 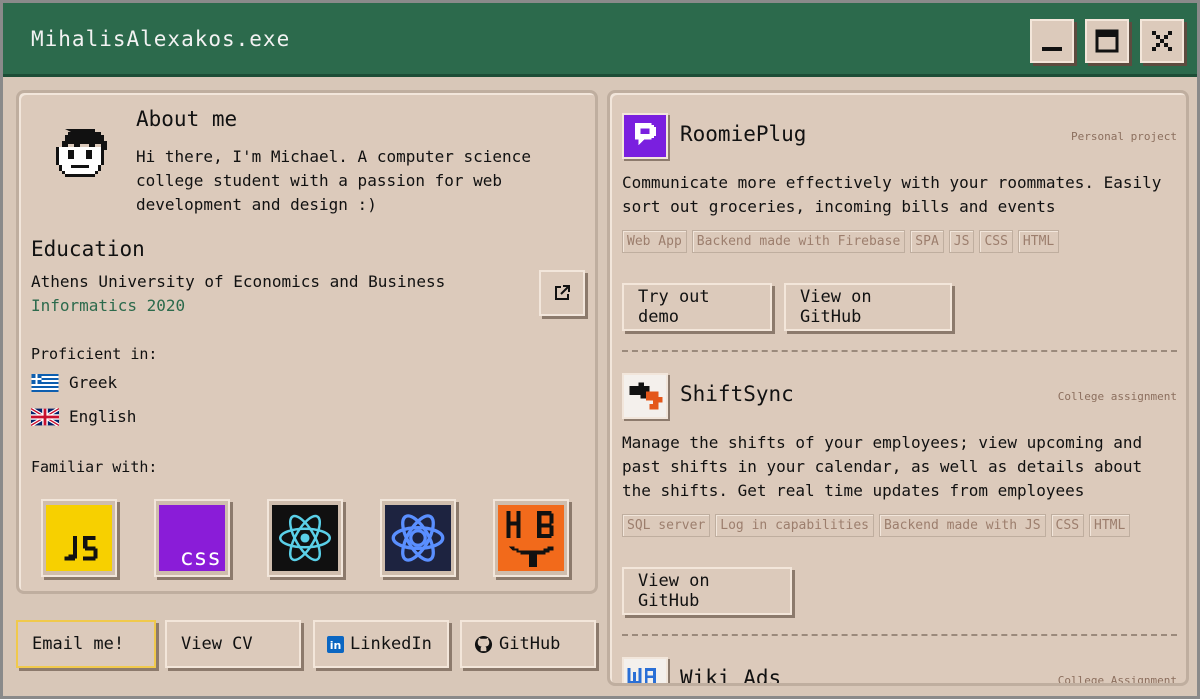 I want to click on maximize-button, so click(x=1107, y=41).